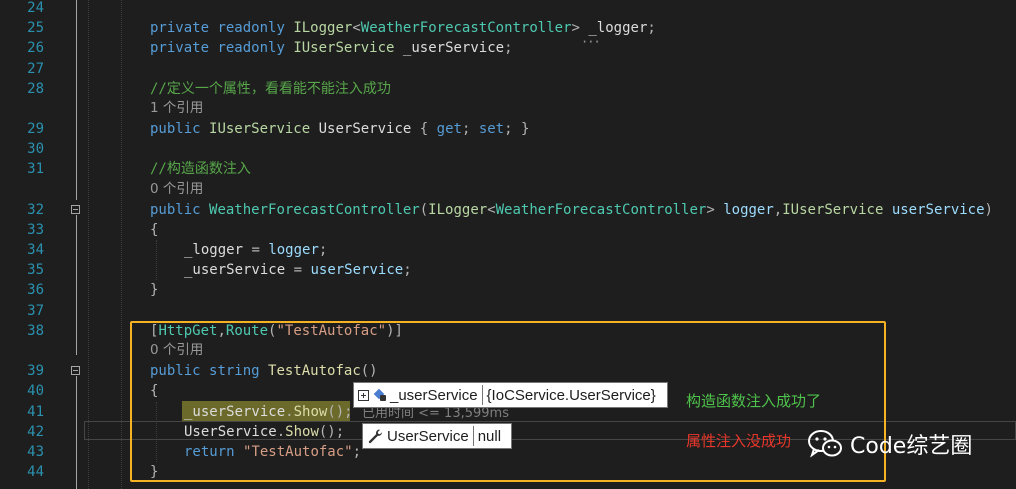 The height and width of the screenshot is (489, 1016). What do you see at coordinates (35, 69) in the screenshot?
I see `line-number: 27` at bounding box center [35, 69].